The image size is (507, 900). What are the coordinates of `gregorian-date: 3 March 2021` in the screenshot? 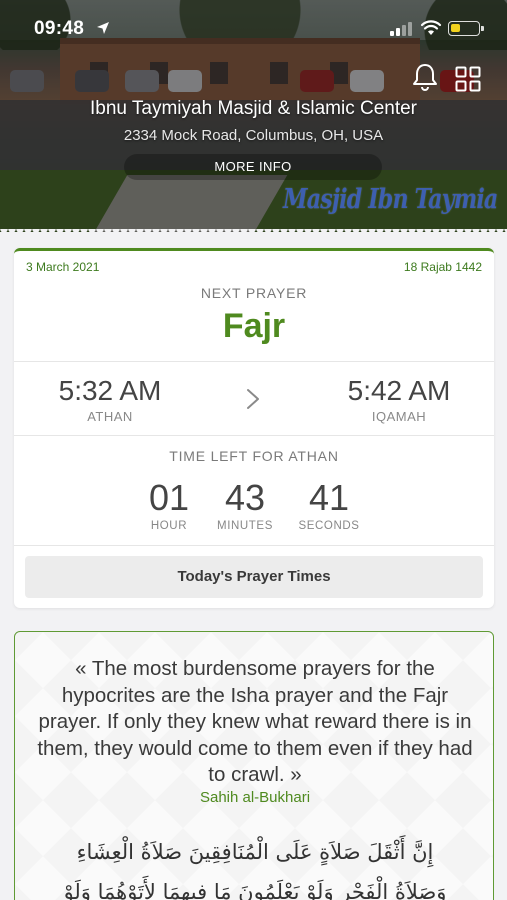 It's located at (63, 267).